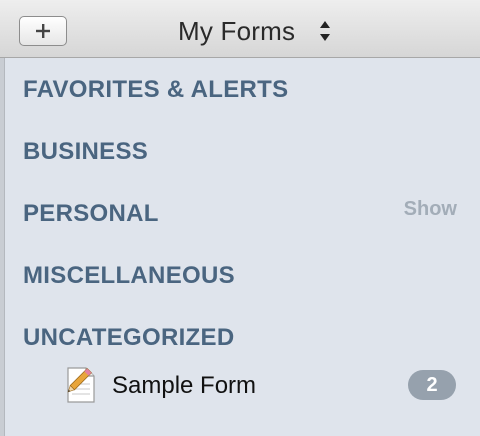 Image resolution: width=480 pixels, height=436 pixels. I want to click on form-item-sample-form: Sample Form 2, so click(262, 385).